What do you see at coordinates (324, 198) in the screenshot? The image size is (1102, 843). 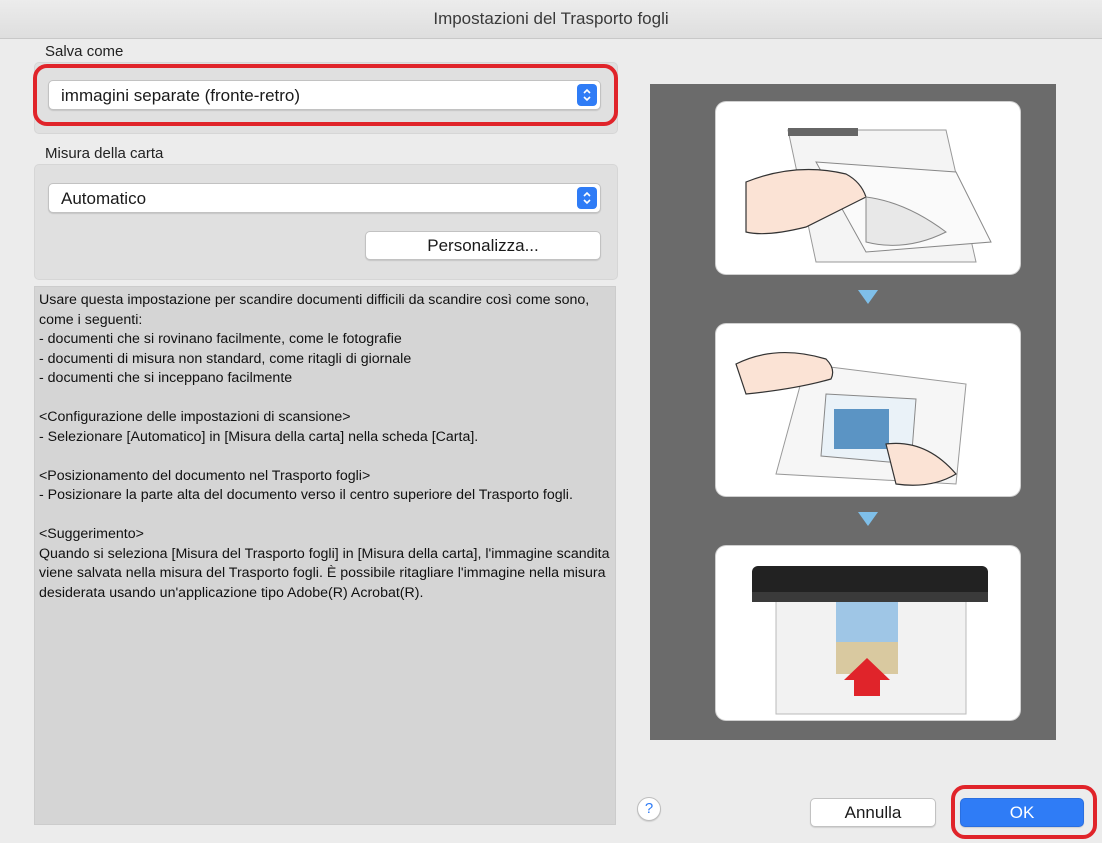 I see `paper-size-select: Automatico` at bounding box center [324, 198].